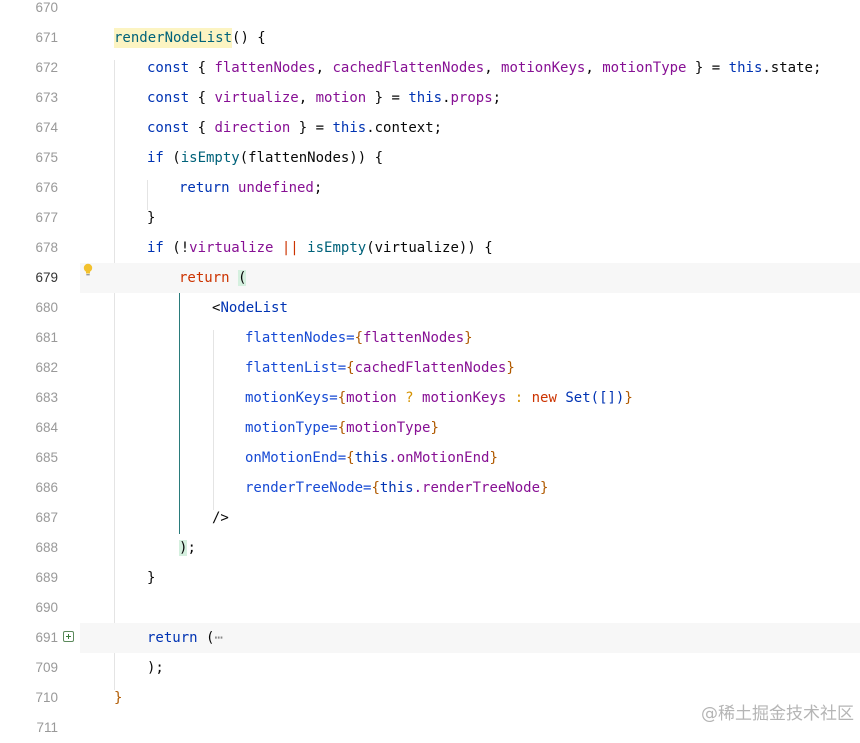 This screenshot has height=743, width=860. What do you see at coordinates (544, 398) in the screenshot?
I see `keyword: new` at bounding box center [544, 398].